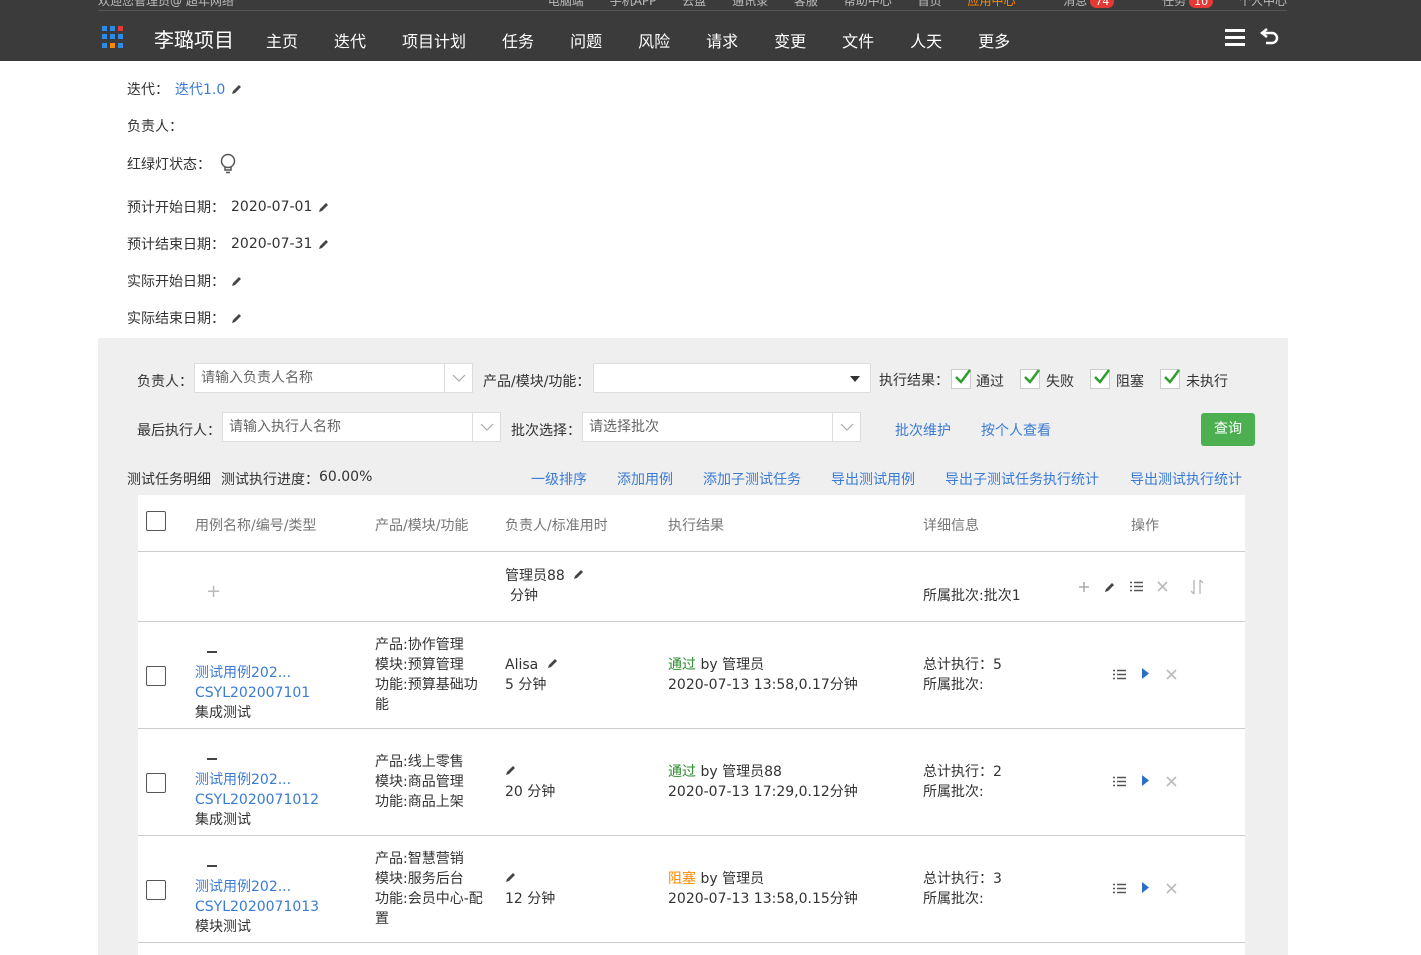  Describe the element at coordinates (257, 907) in the screenshot. I see `case-code-link: CSYL2020071013` at that location.